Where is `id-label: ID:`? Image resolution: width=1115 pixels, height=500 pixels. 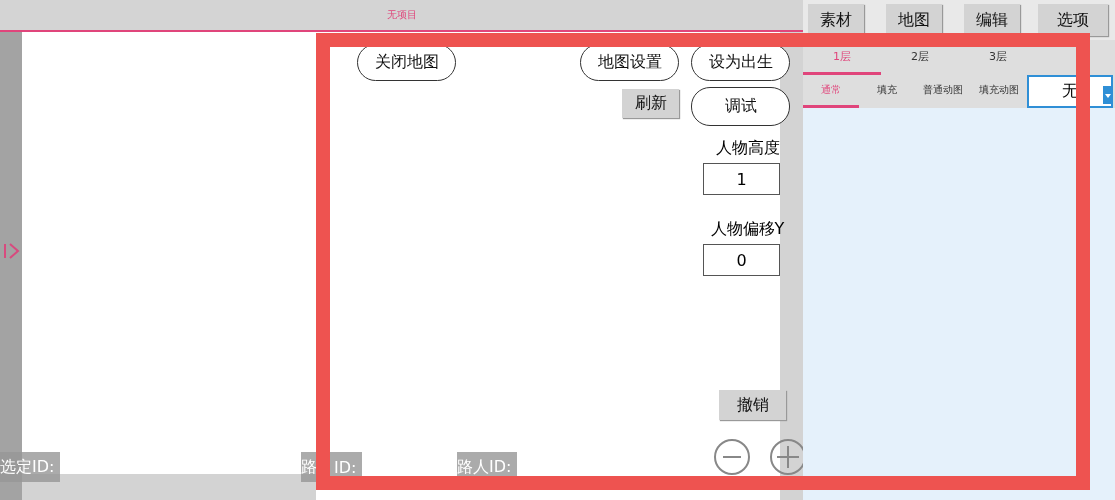 id-label: ID: is located at coordinates (345, 467).